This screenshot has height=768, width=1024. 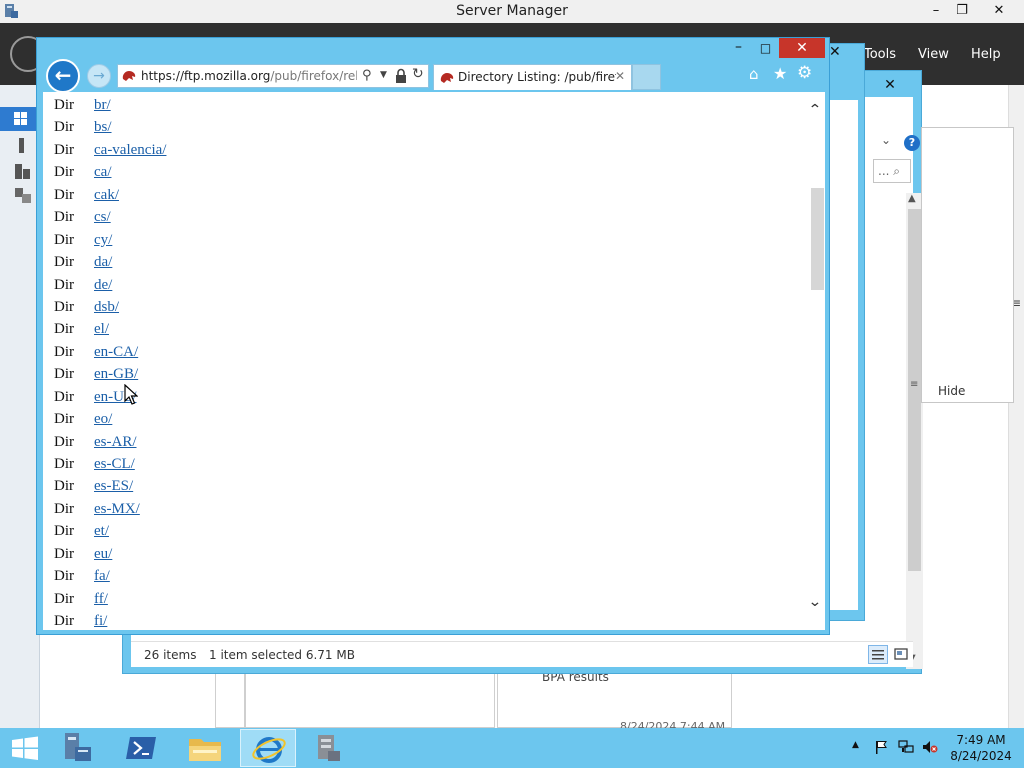 What do you see at coordinates (103, 262) in the screenshot?
I see `listing-link: da/` at bounding box center [103, 262].